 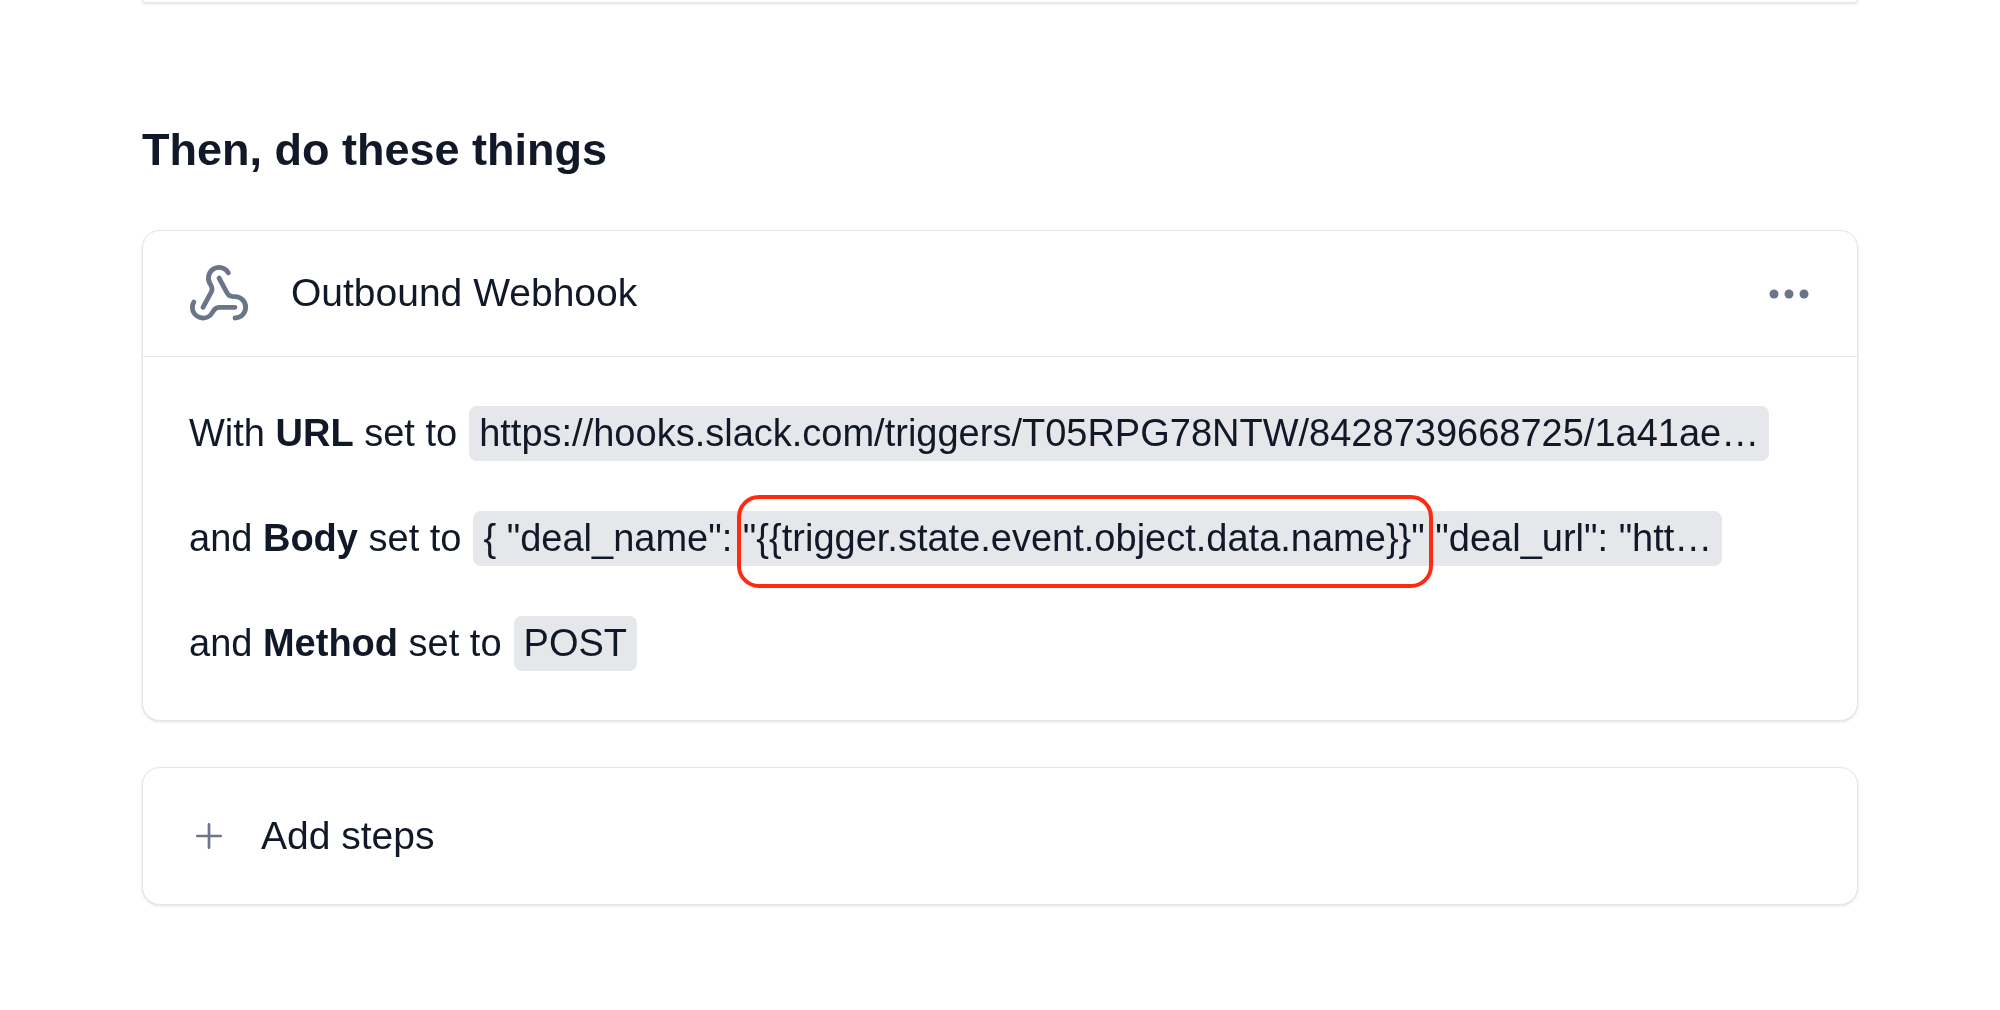 I want to click on more-button, so click(x=1789, y=293).